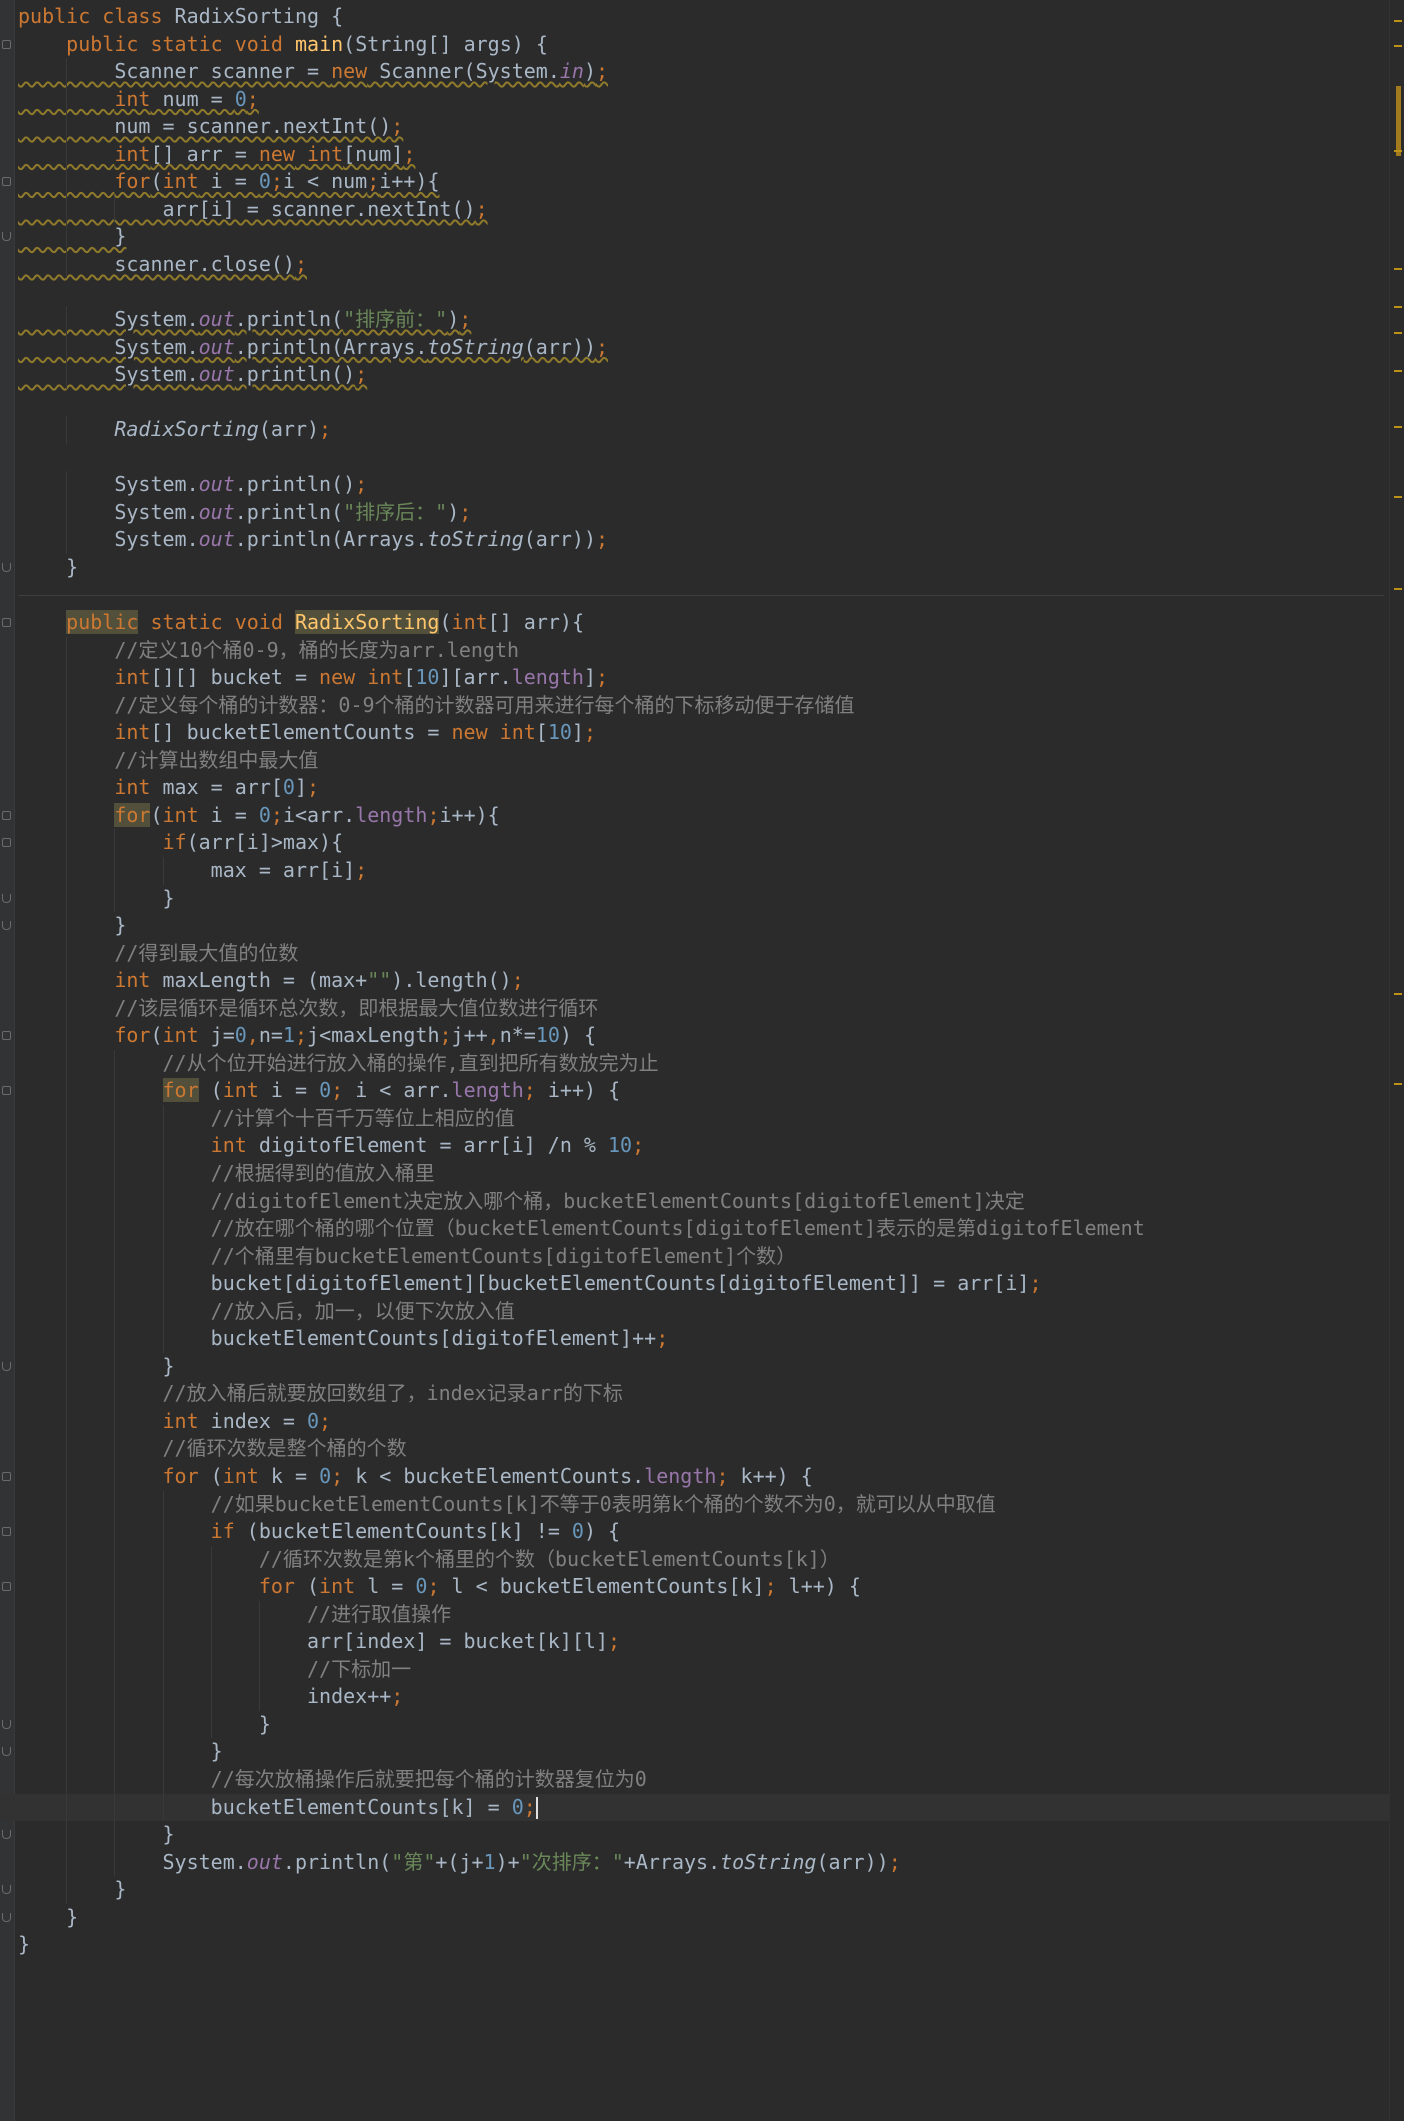 Image resolution: width=1404 pixels, height=2121 pixels. Describe the element at coordinates (695, 815) in the screenshot. I see `code-line: for(int i = 0;i<arr.length;i++){` at that location.